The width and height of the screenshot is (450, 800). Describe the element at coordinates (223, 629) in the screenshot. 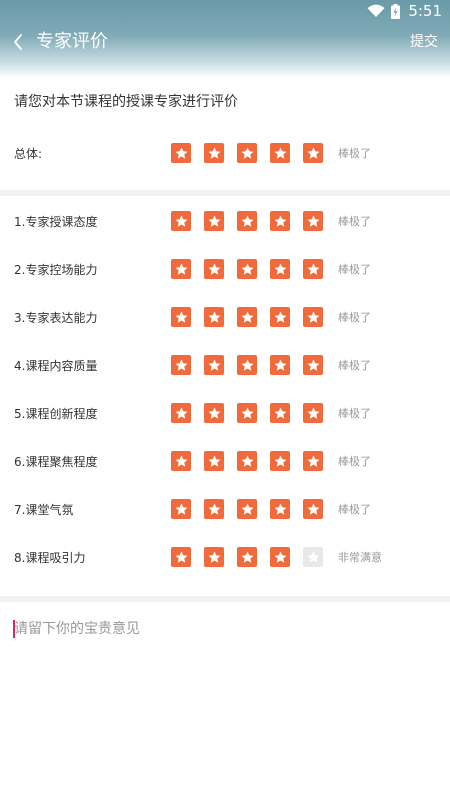

I see `comment-input: 请留下你的宝贵意见` at that location.